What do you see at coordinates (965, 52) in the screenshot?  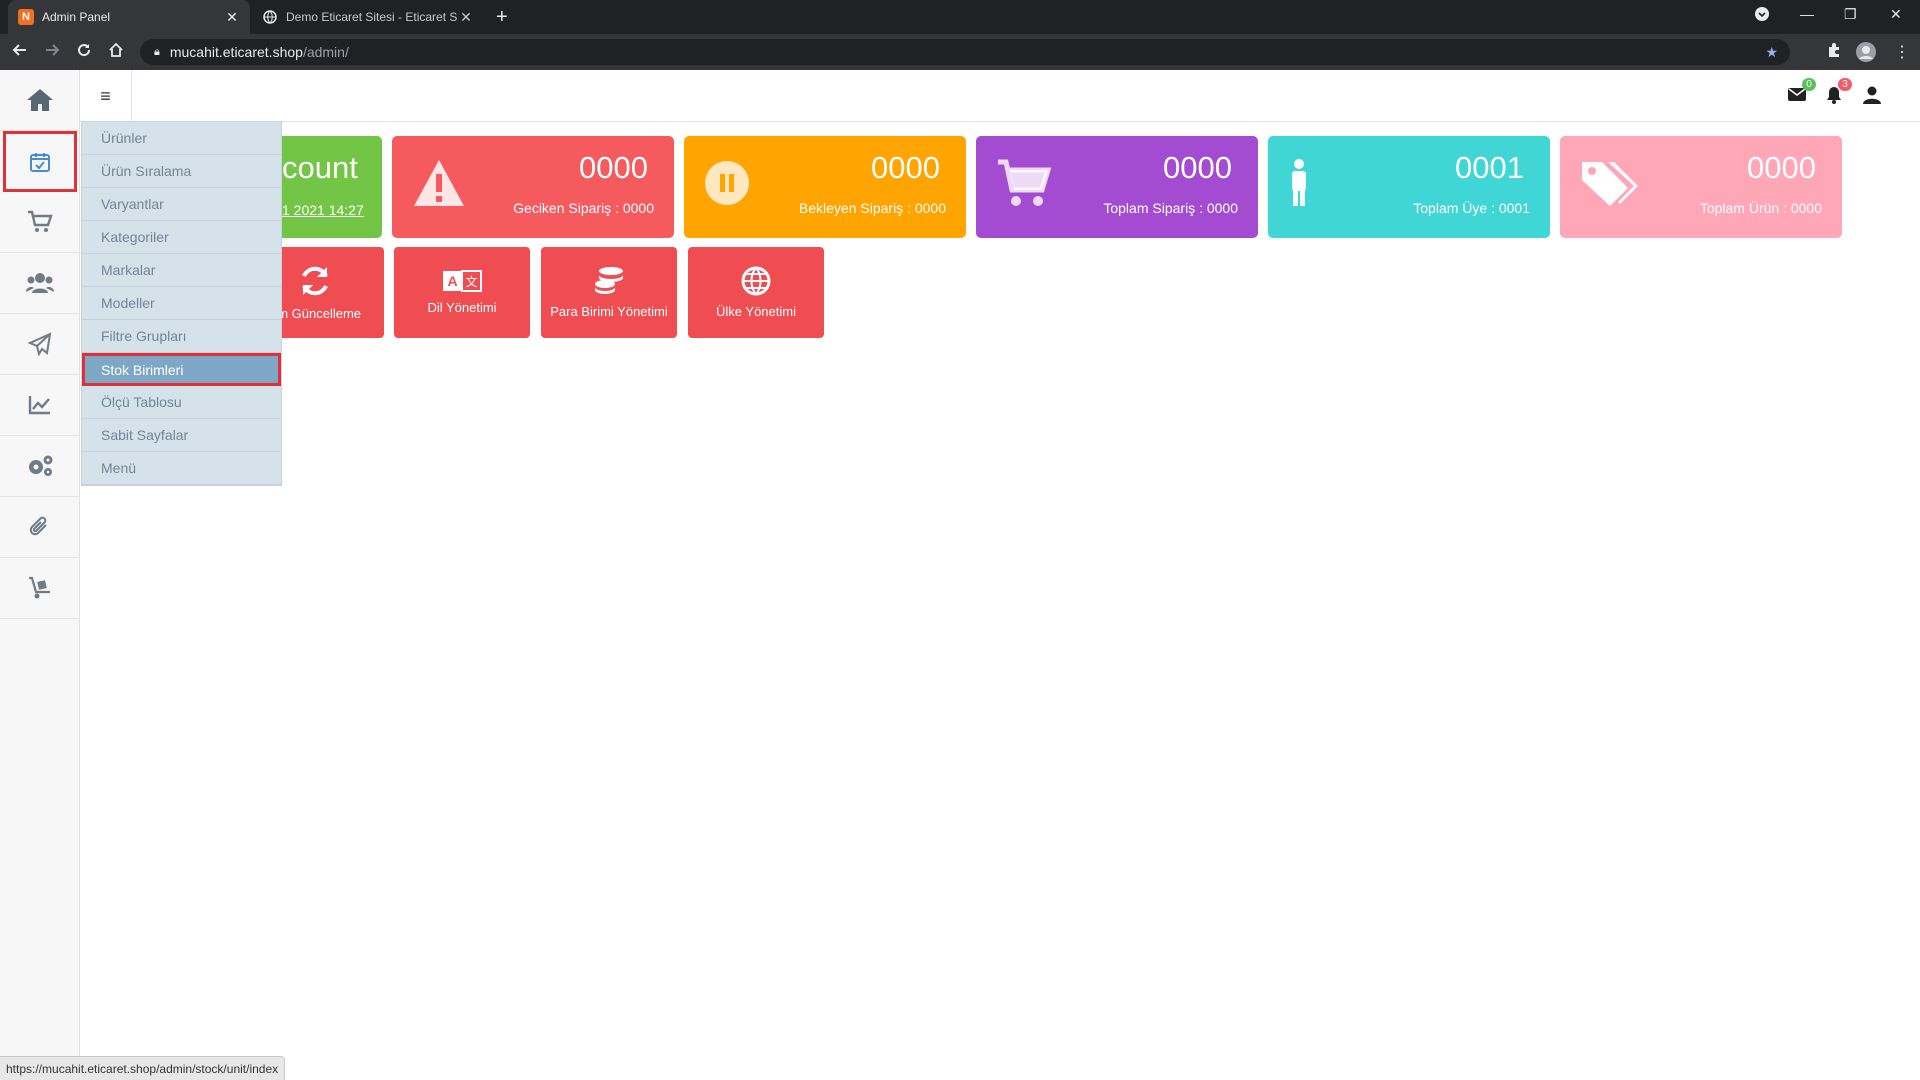 I see `url-field: 🔒︎ mucahit.eticaret.shop/admin/ ★` at bounding box center [965, 52].